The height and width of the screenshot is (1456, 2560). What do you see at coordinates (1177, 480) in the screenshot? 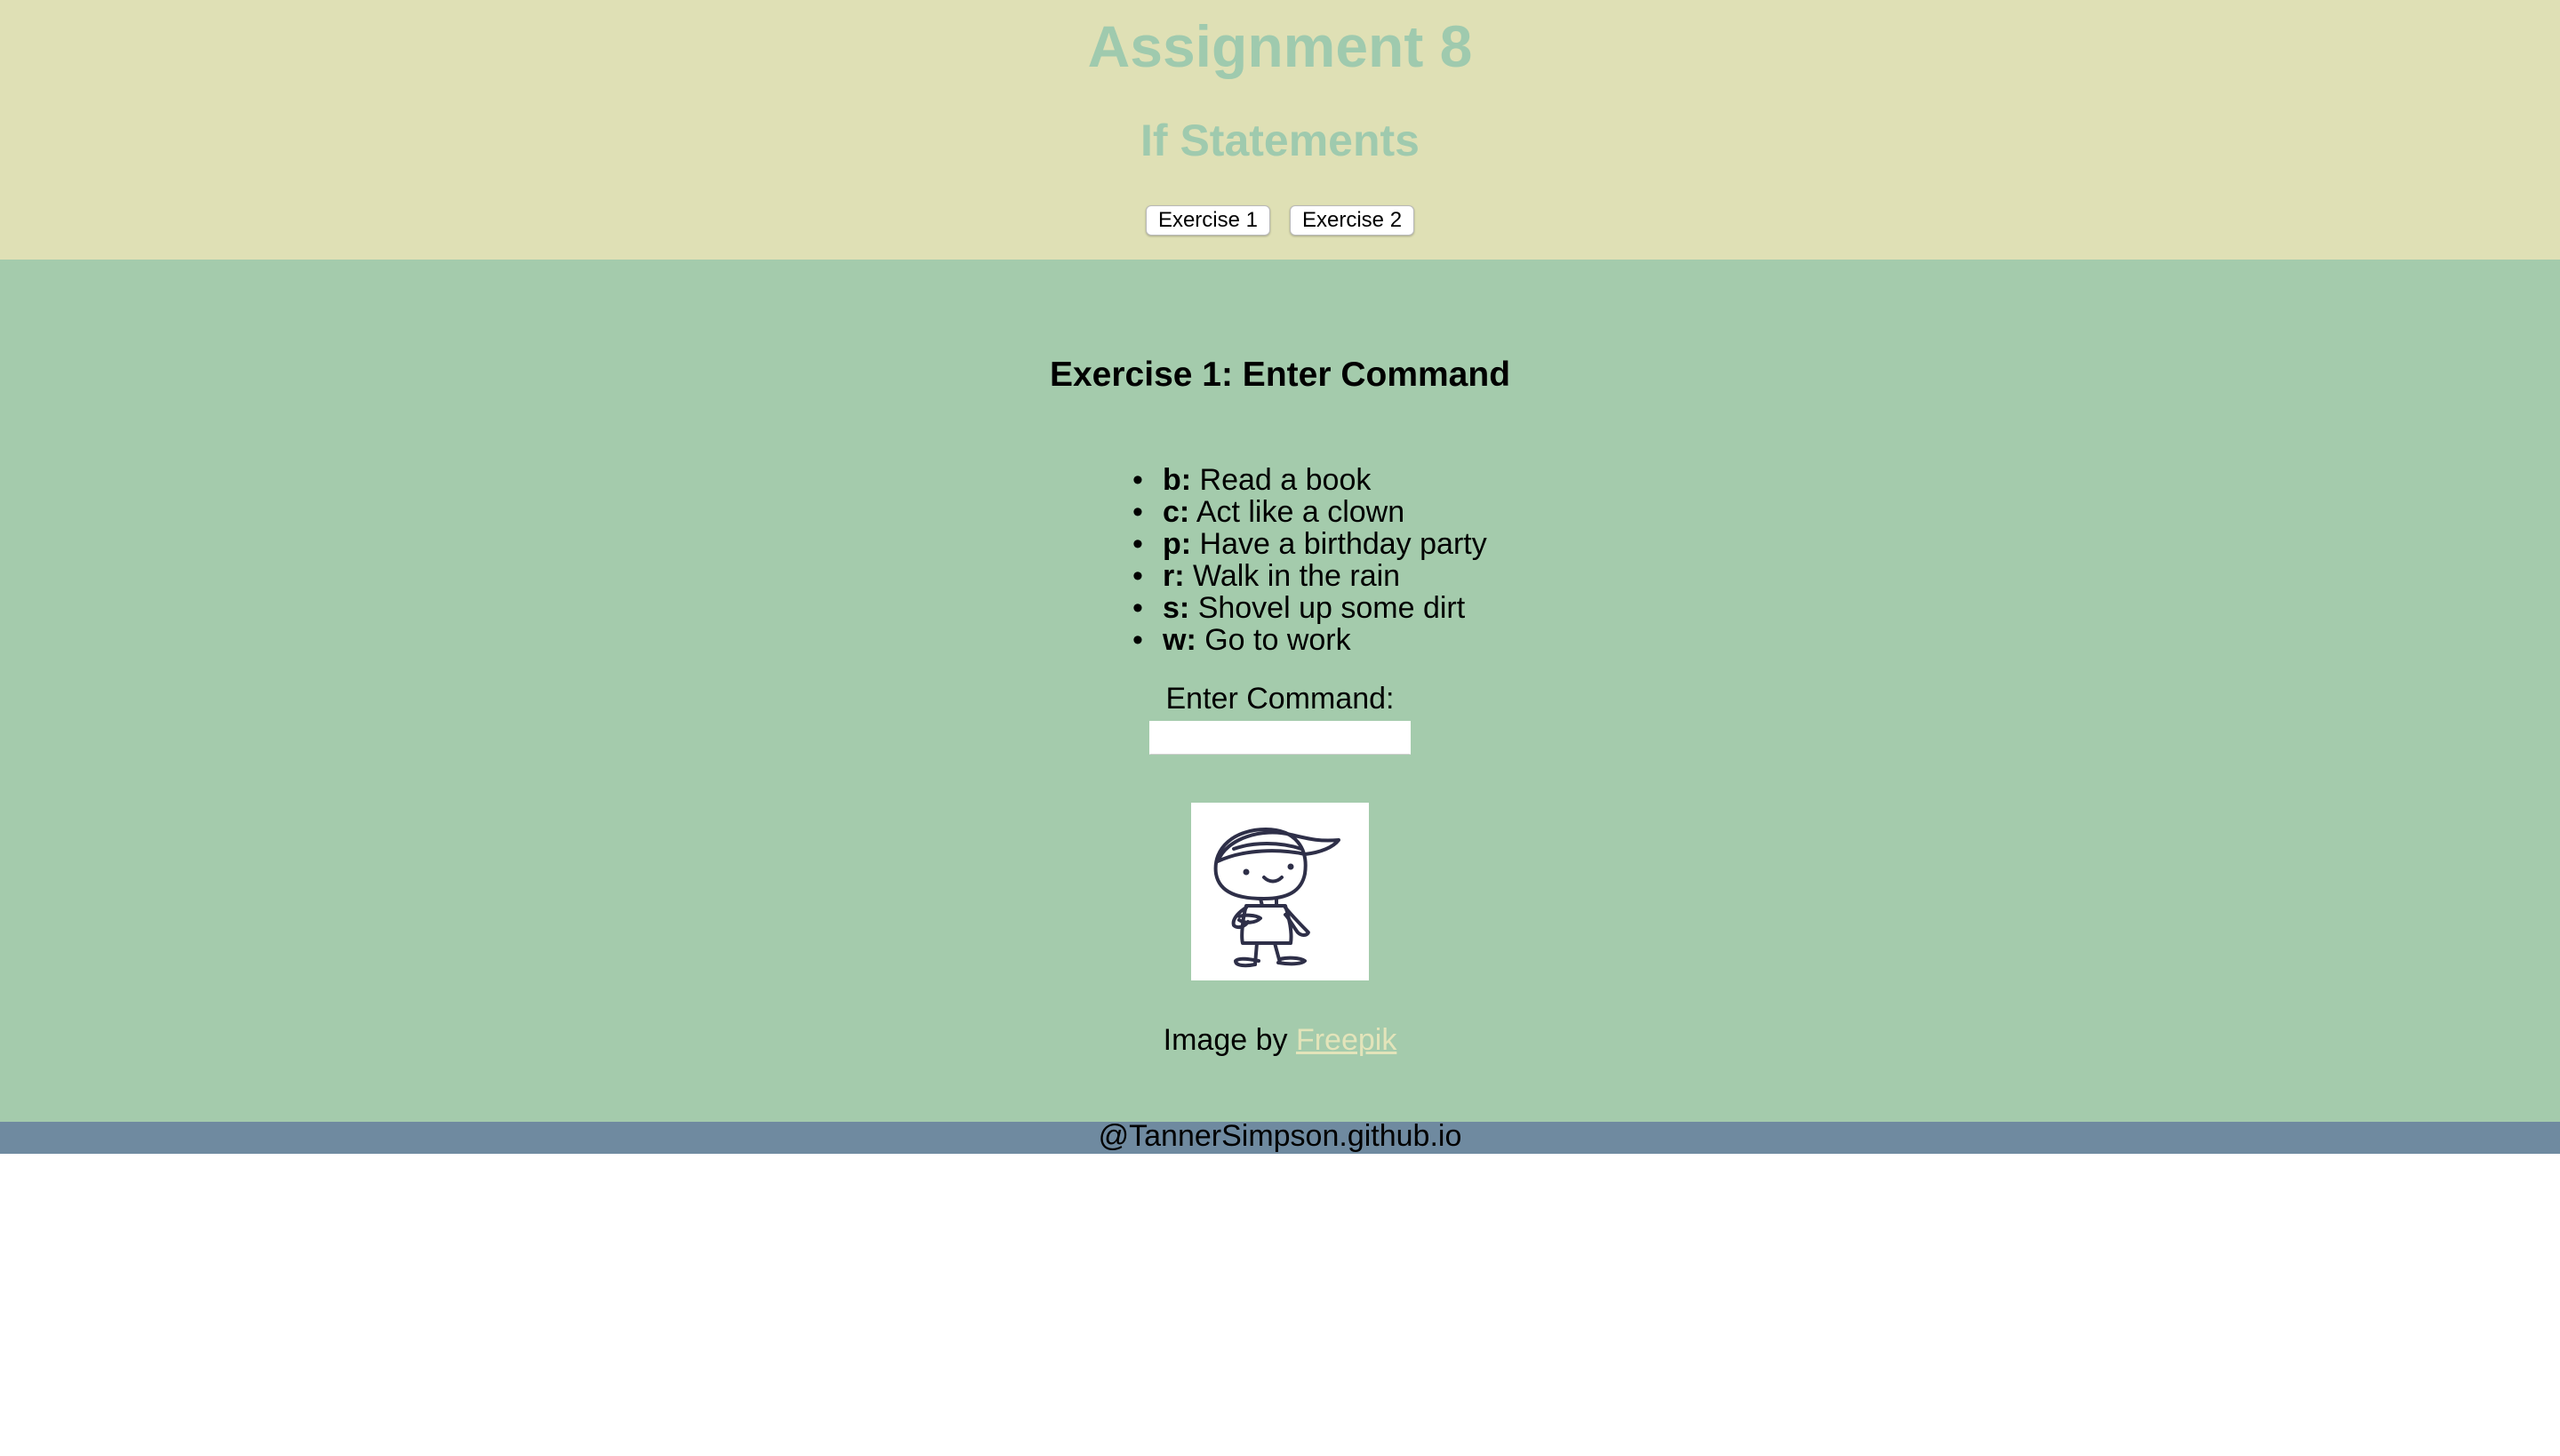
I see `command-key: b:` at bounding box center [1177, 480].